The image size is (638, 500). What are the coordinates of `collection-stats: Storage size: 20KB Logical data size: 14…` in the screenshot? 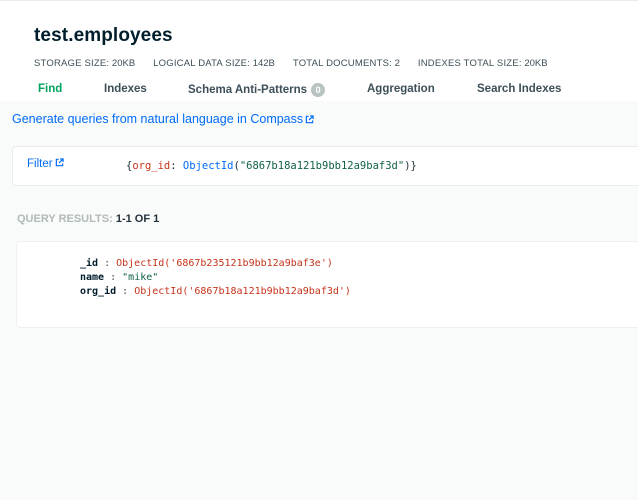 It's located at (291, 63).